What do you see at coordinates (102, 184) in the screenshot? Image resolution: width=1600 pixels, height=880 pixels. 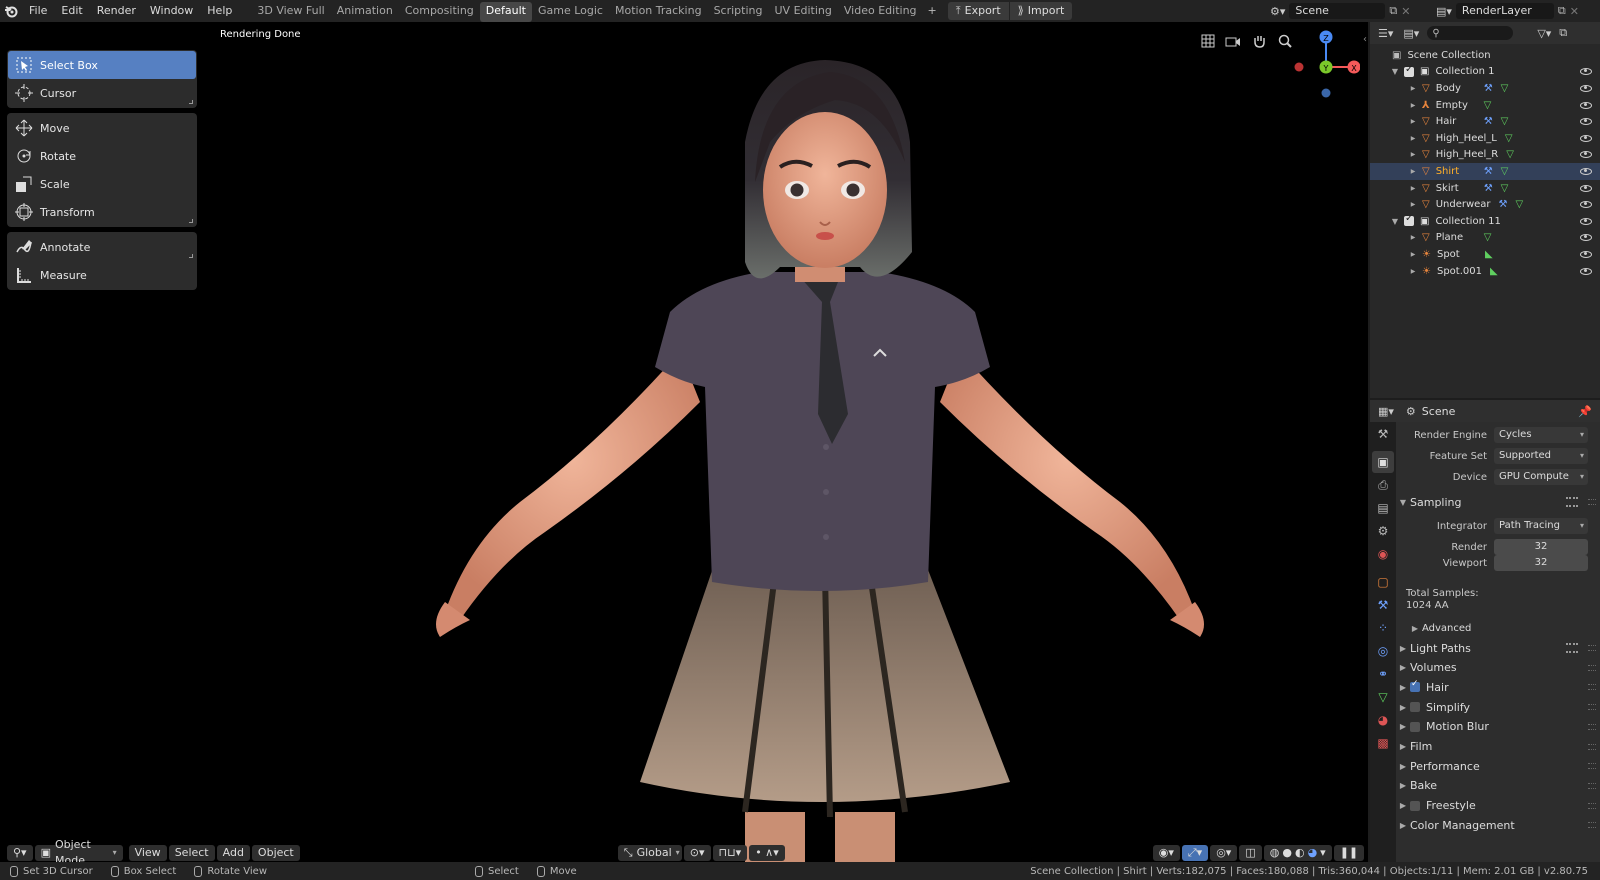 I see `tool-scale: Scale` at bounding box center [102, 184].